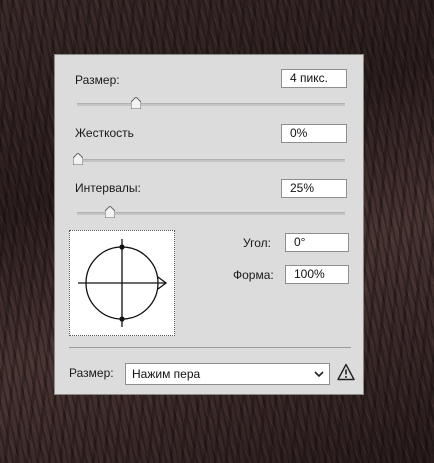  I want to click on hardness-slider-track, so click(211, 160).